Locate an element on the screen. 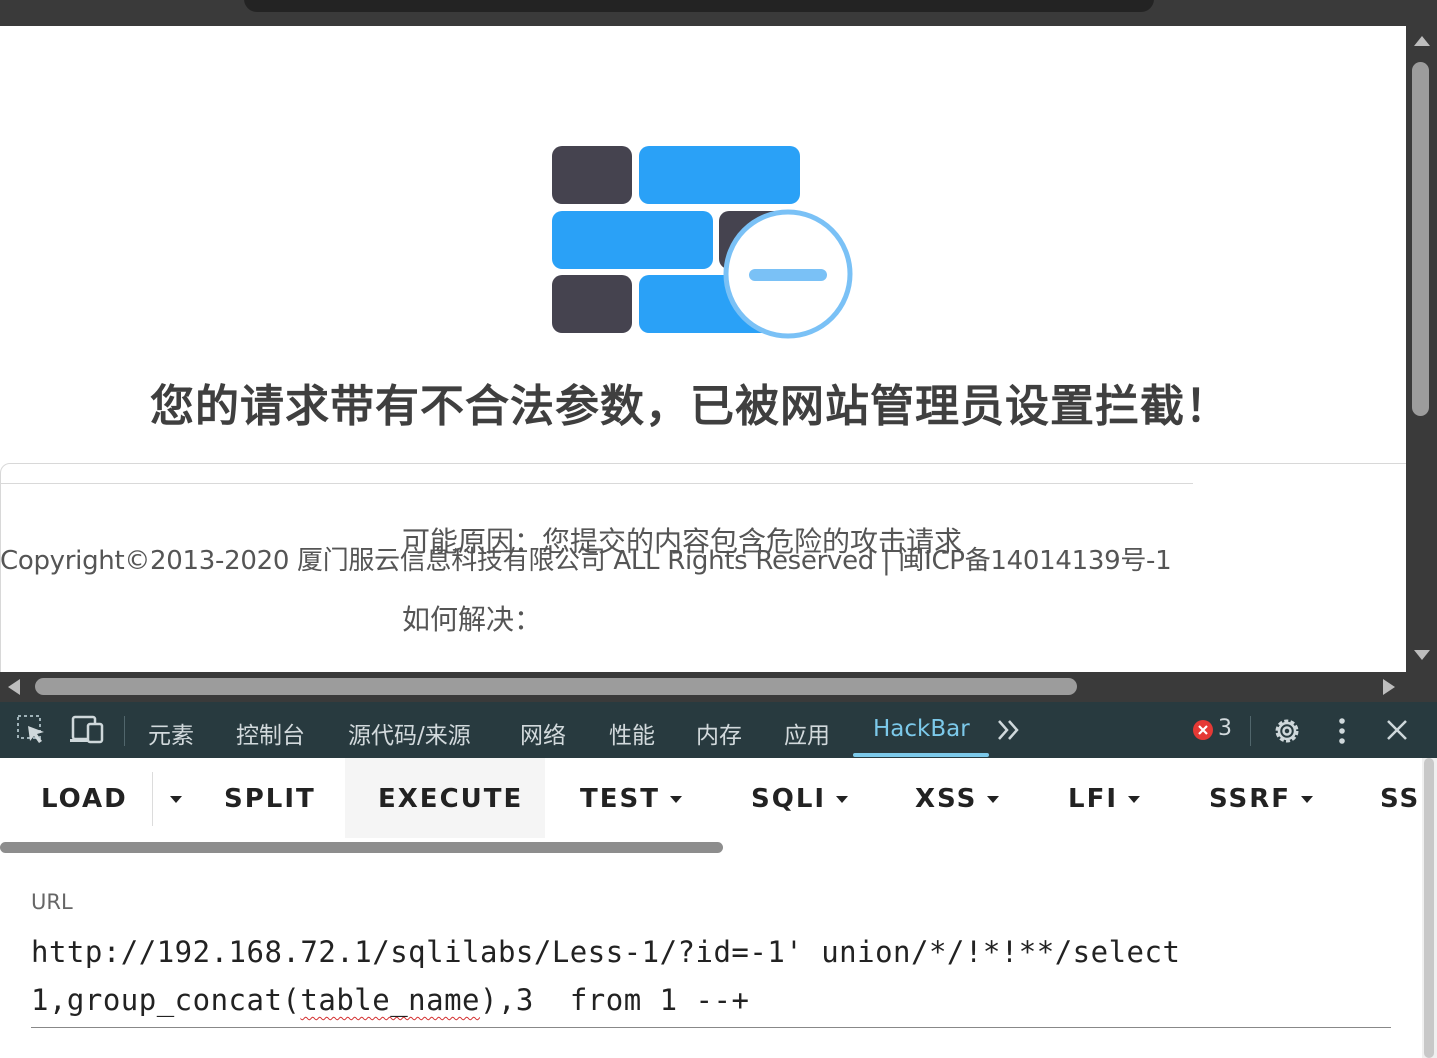 The height and width of the screenshot is (1058, 1437). load-button: LOAD is located at coordinates (84, 799).